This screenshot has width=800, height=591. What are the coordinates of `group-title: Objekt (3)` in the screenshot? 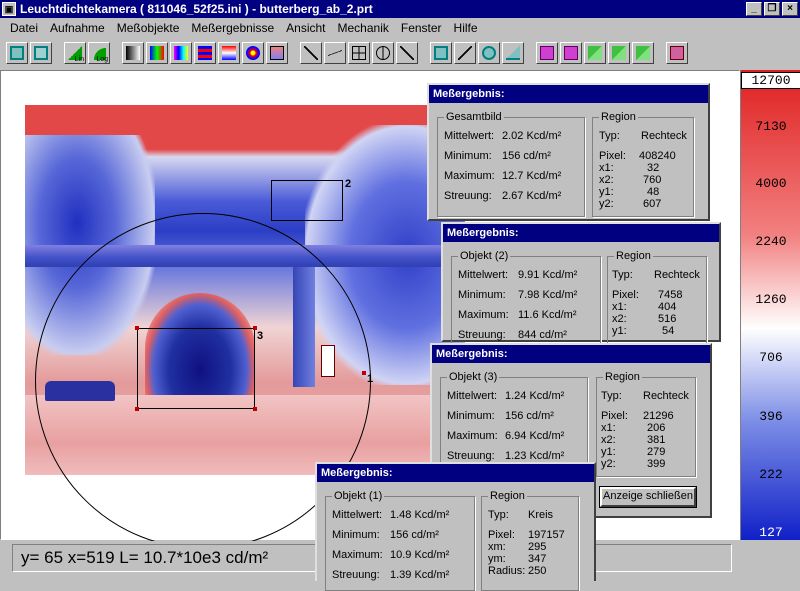 It's located at (473, 377).